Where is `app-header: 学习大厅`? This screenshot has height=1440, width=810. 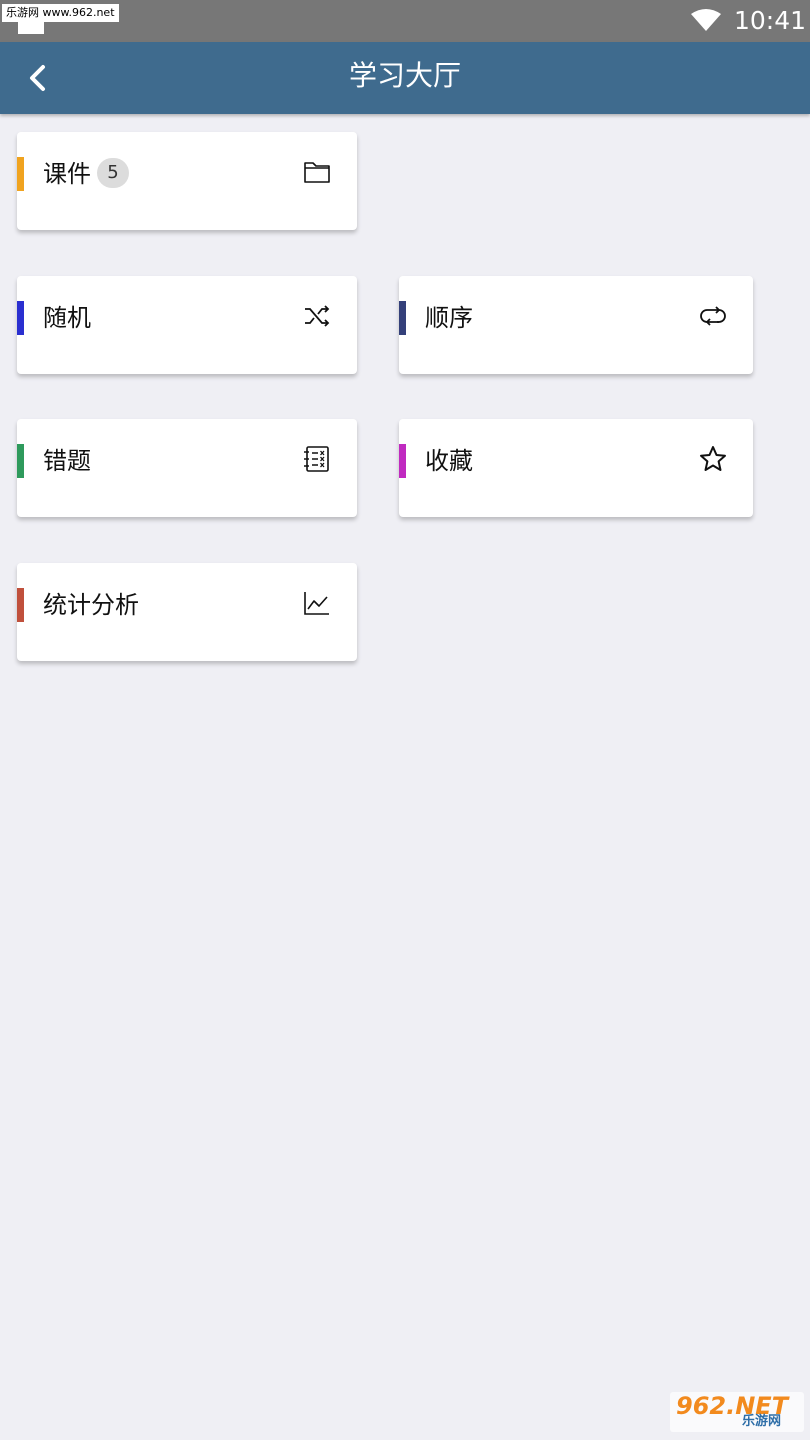
app-header: 学习大厅 is located at coordinates (405, 78).